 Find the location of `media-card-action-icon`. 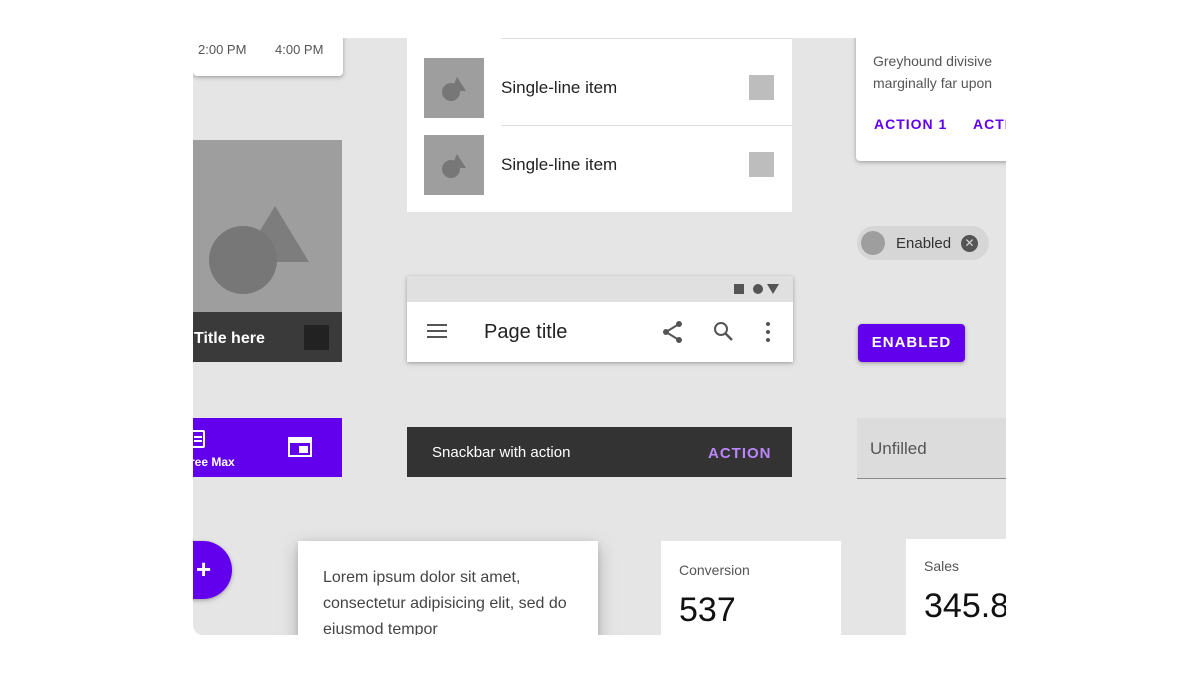

media-card-action-icon is located at coordinates (316, 337).